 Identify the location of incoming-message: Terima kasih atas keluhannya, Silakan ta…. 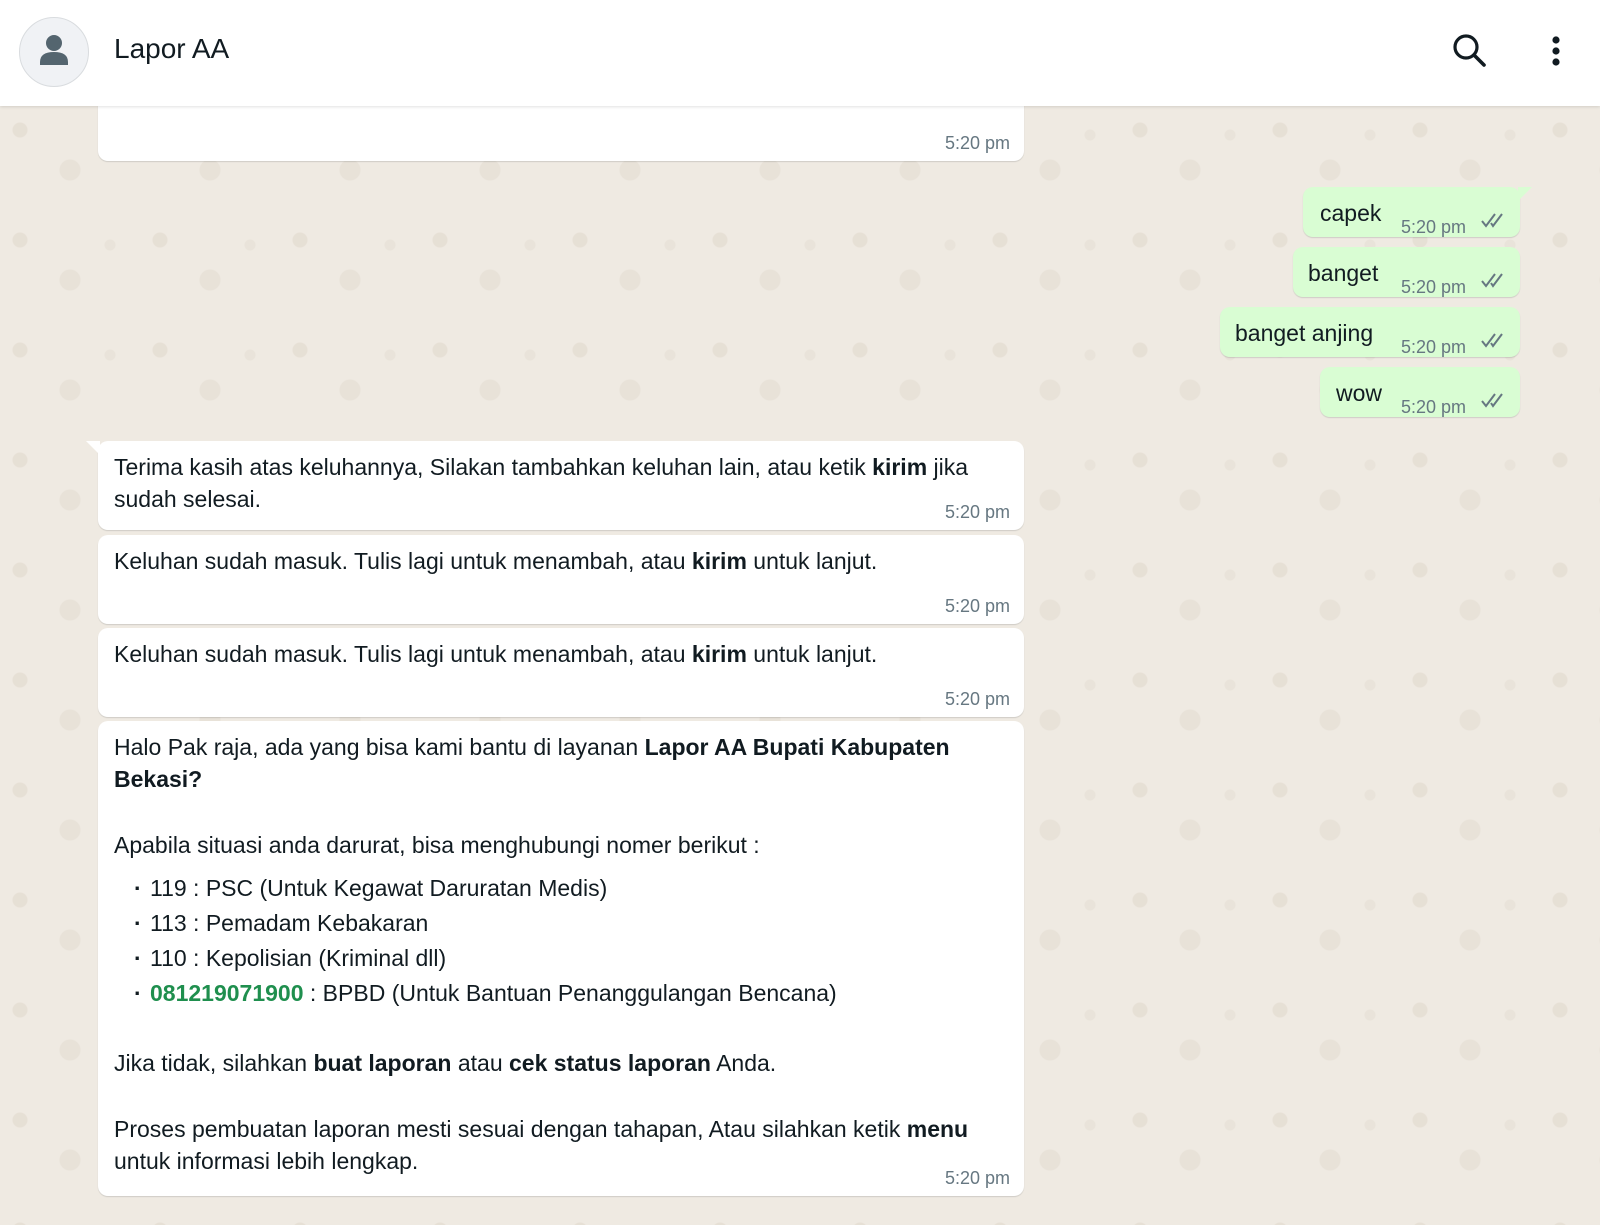
(555, 485).